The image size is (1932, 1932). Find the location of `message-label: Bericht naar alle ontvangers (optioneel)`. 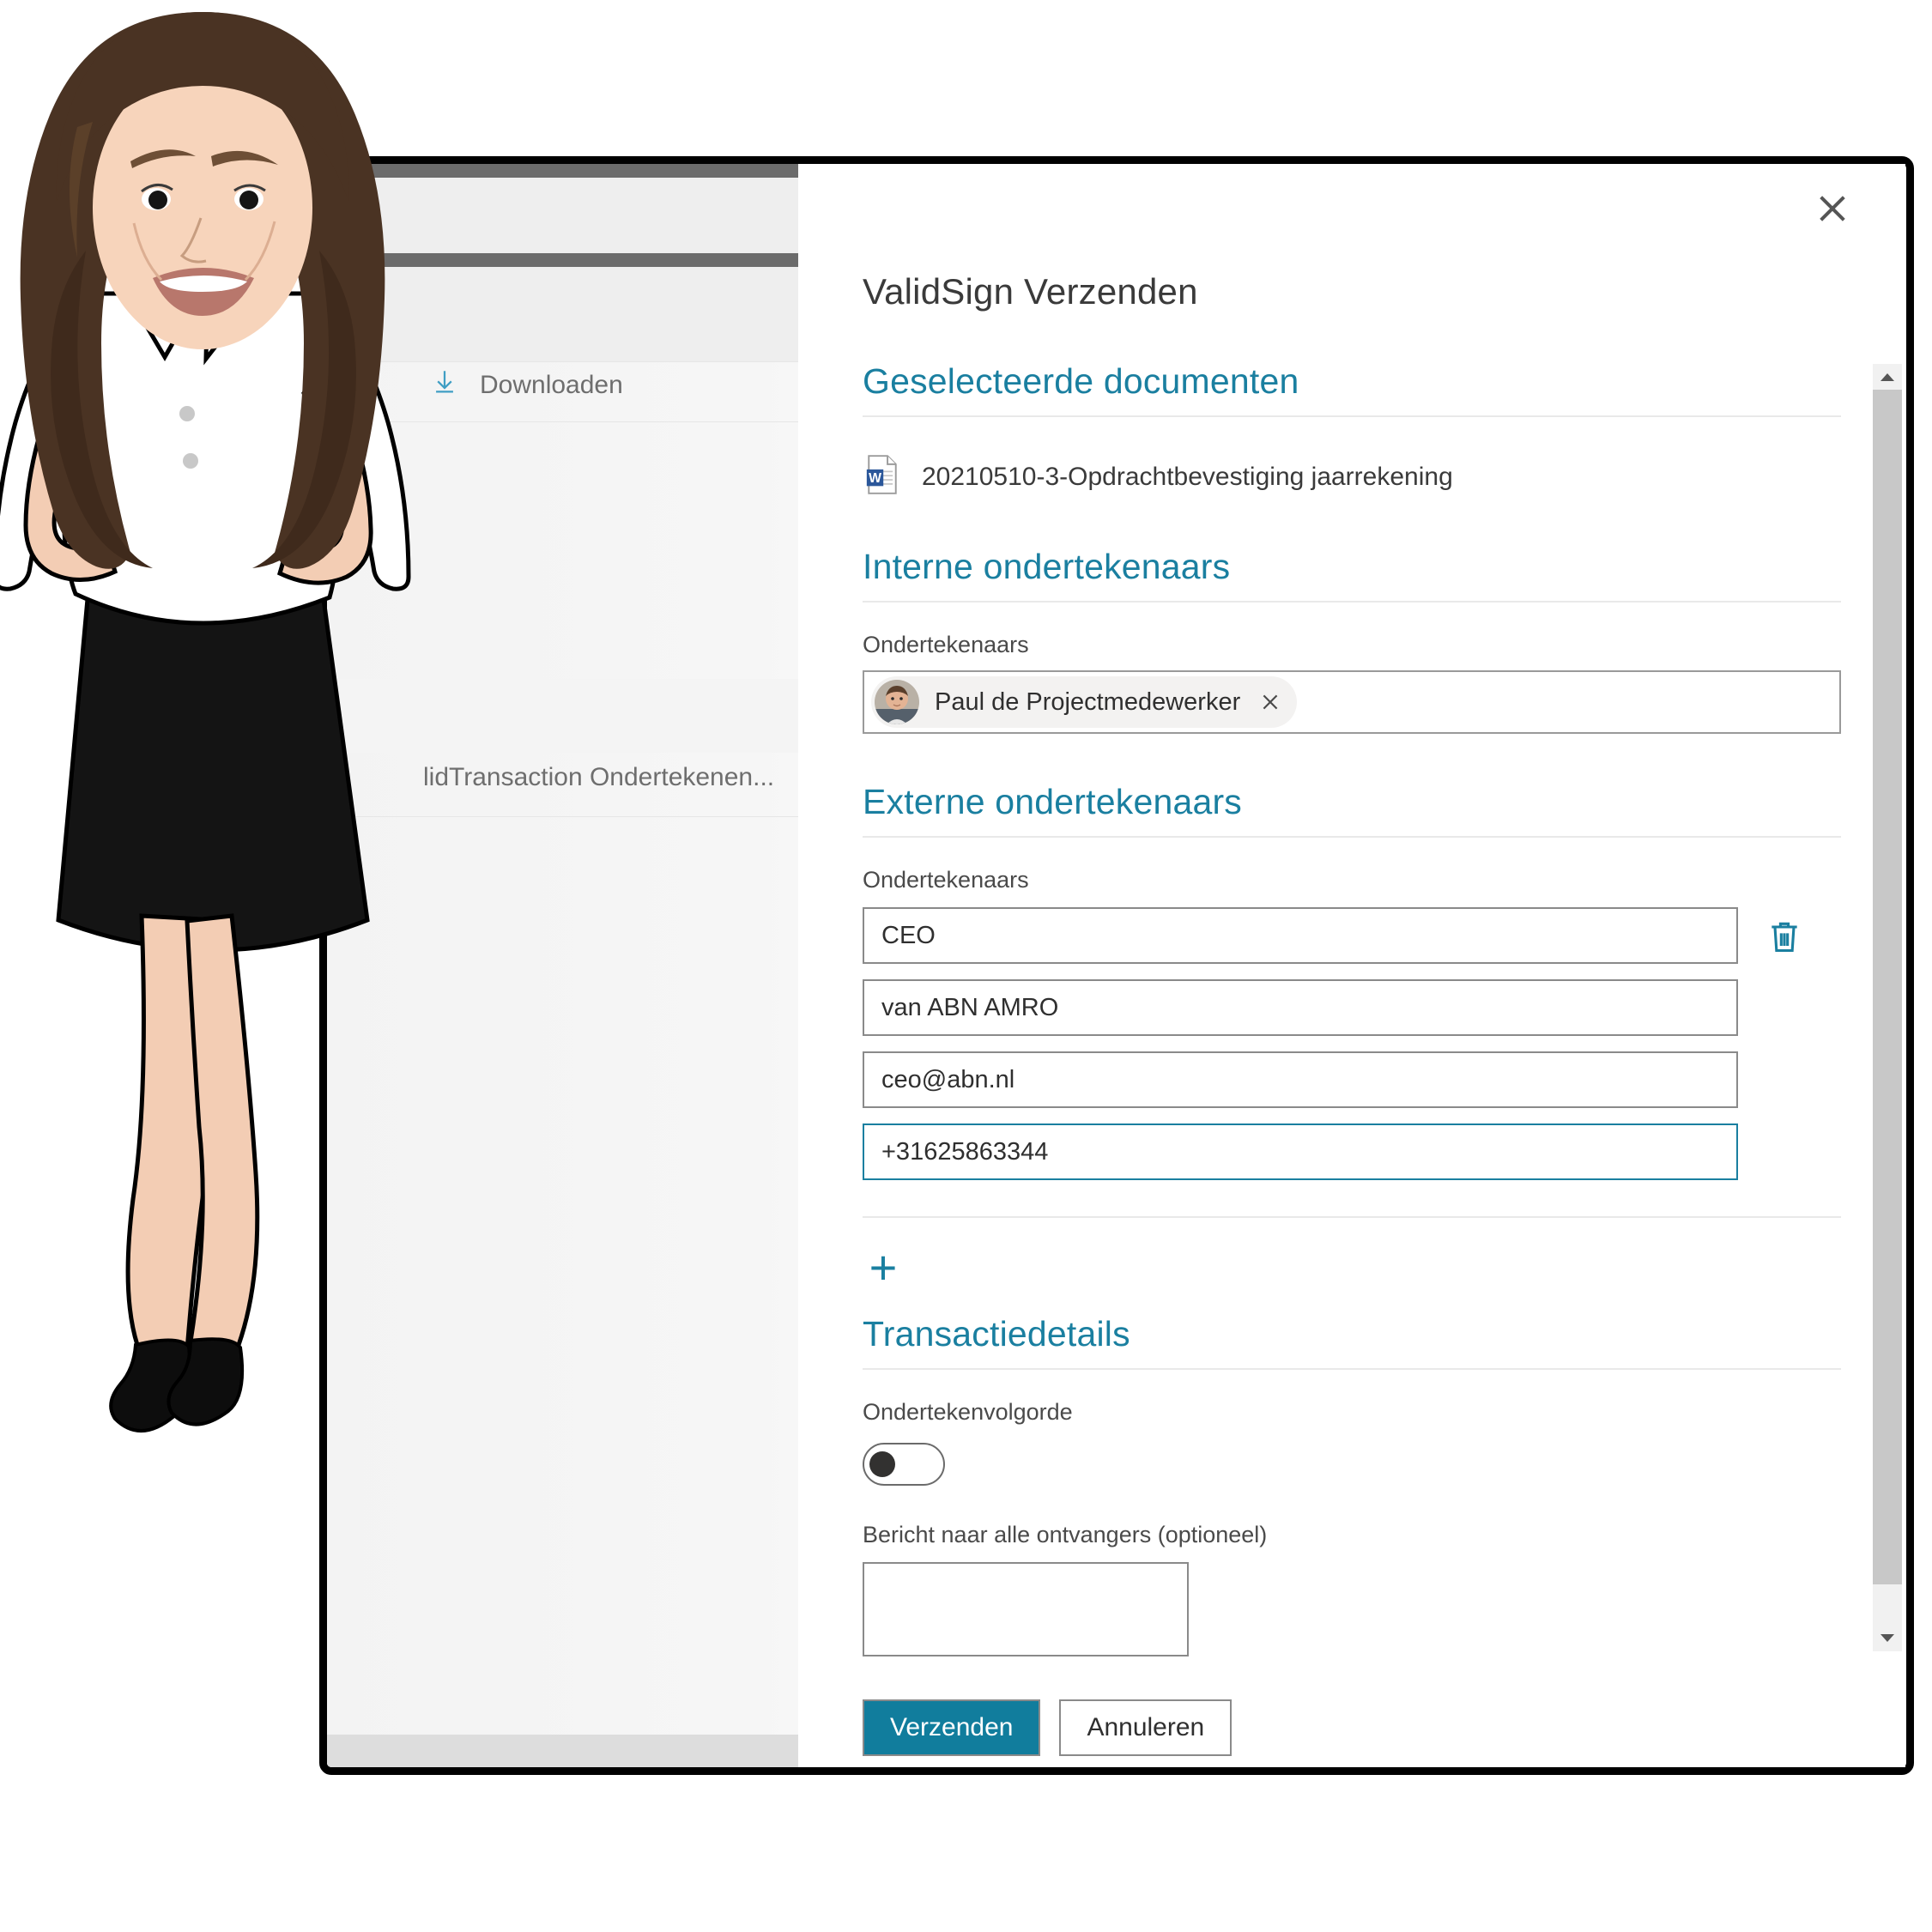

message-label: Bericht naar alle ontvangers (optioneel) is located at coordinates (1066, 1535).